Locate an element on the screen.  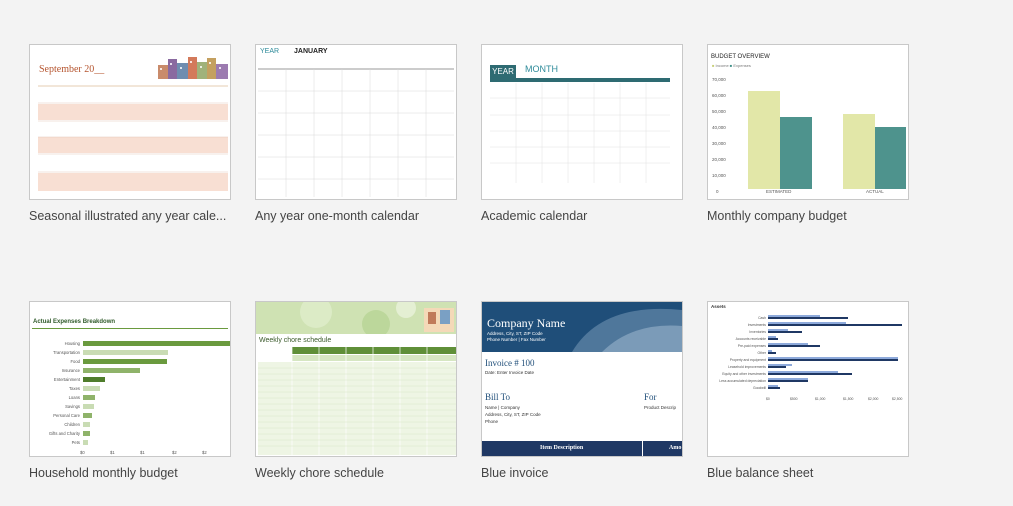
svg-text: Other is located at coordinates (762, 353).